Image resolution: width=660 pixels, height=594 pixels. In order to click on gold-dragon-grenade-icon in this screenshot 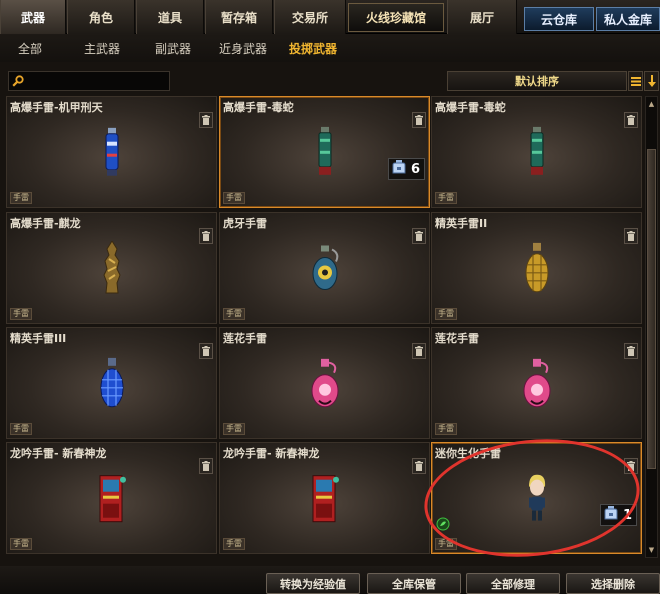, I will do `click(112, 270)`.